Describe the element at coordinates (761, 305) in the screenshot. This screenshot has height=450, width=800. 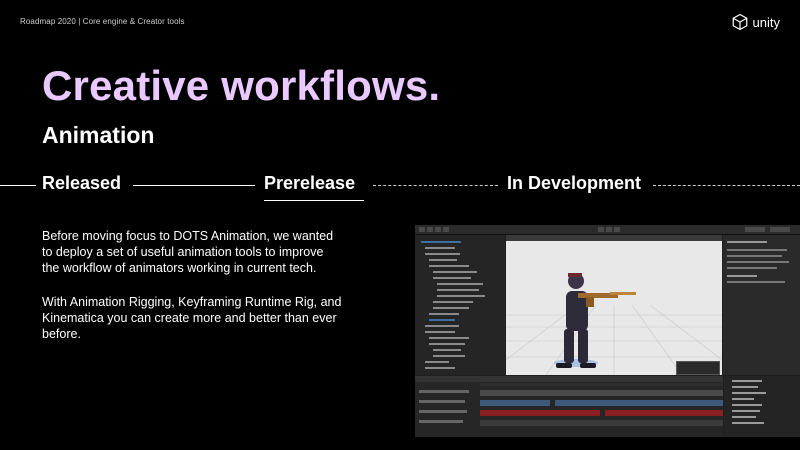
I see `editor-inspector-panel` at that location.